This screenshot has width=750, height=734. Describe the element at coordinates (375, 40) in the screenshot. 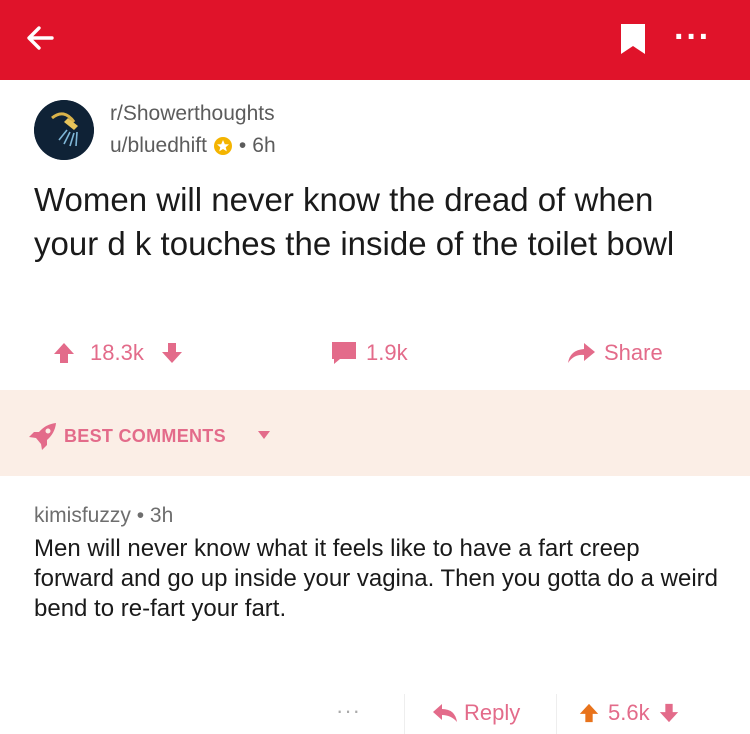

I see `top-app-bar: ···` at that location.